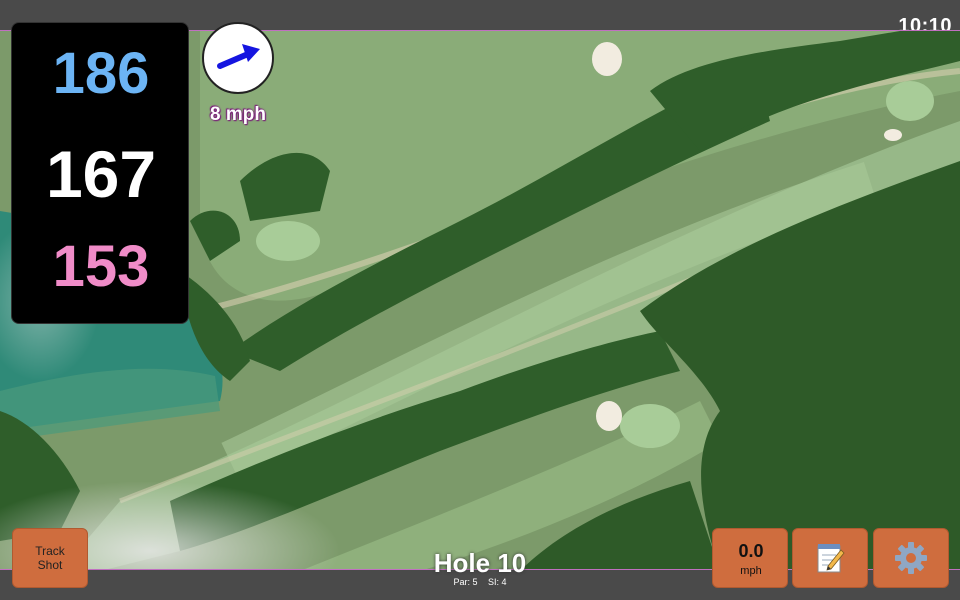 The width and height of the screenshot is (960, 600). Describe the element at coordinates (751, 571) in the screenshot. I see `speed-unit: mph` at that location.